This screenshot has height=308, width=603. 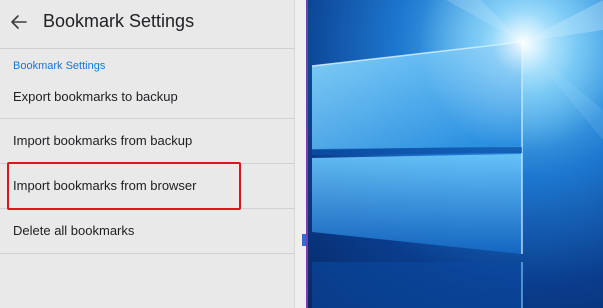 I want to click on delete-bookmarks-item: Delete all bookmarks, so click(x=147, y=231).